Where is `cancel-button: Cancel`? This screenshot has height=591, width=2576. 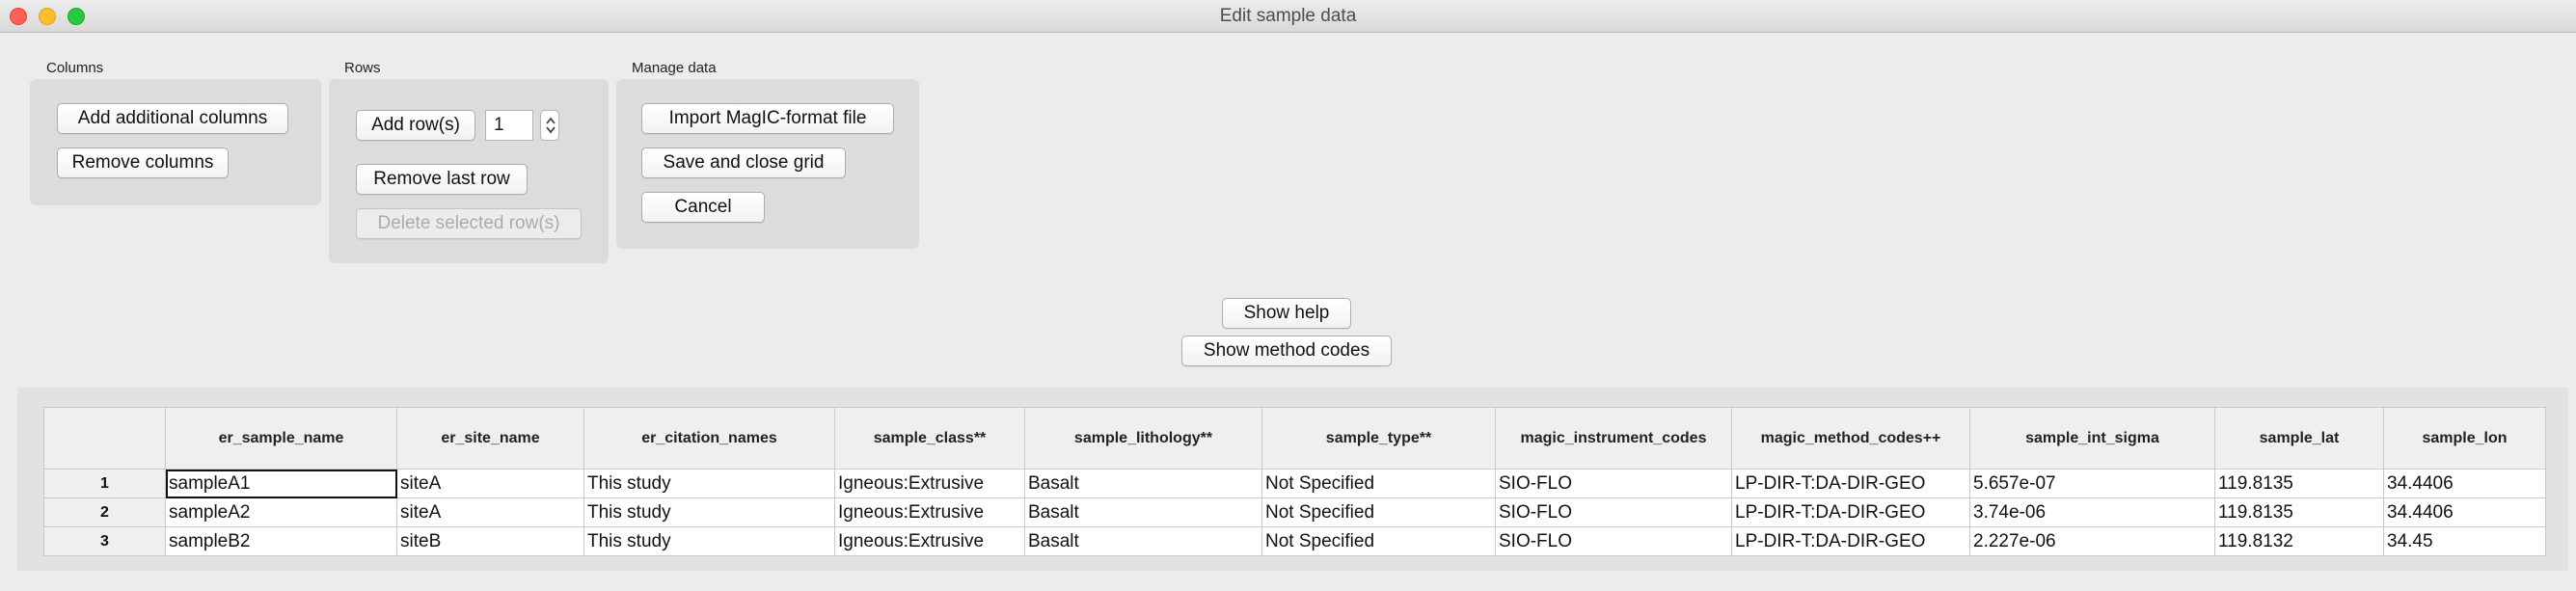
cancel-button: Cancel is located at coordinates (703, 207).